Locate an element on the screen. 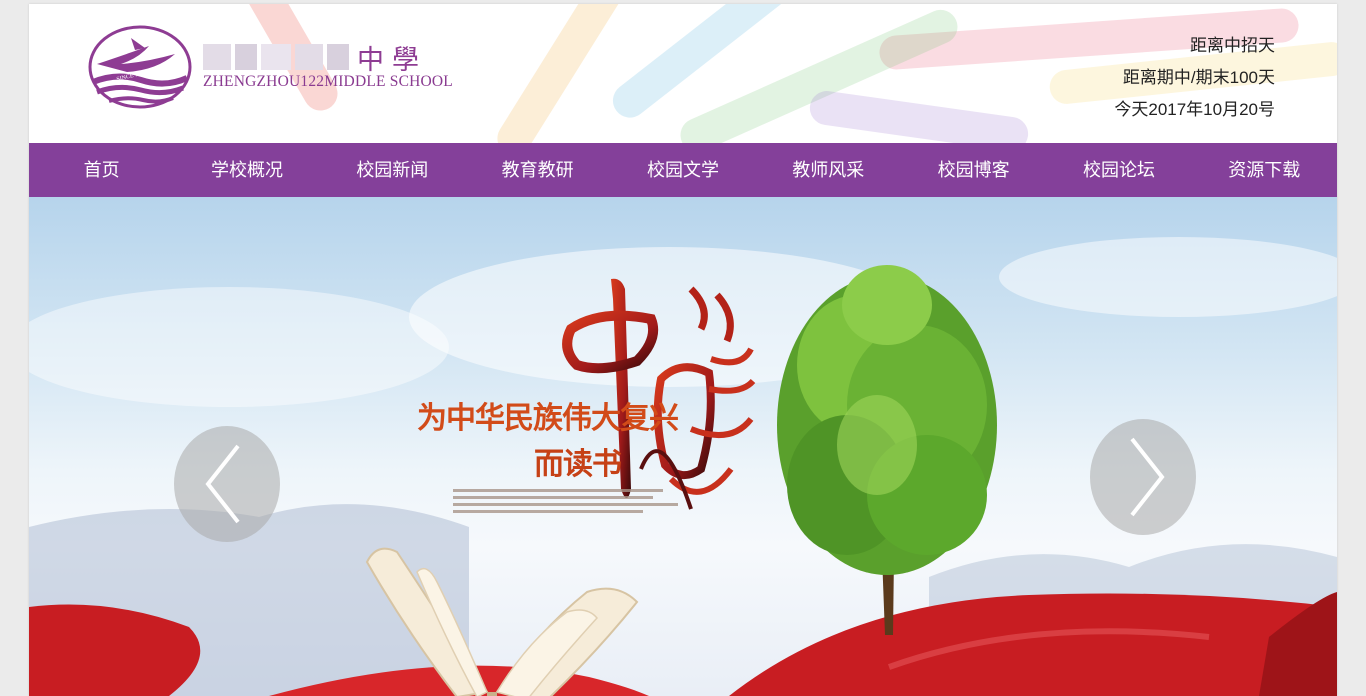 The height and width of the screenshot is (696, 1366). slogan-line-2: 而读书 is located at coordinates (578, 464).